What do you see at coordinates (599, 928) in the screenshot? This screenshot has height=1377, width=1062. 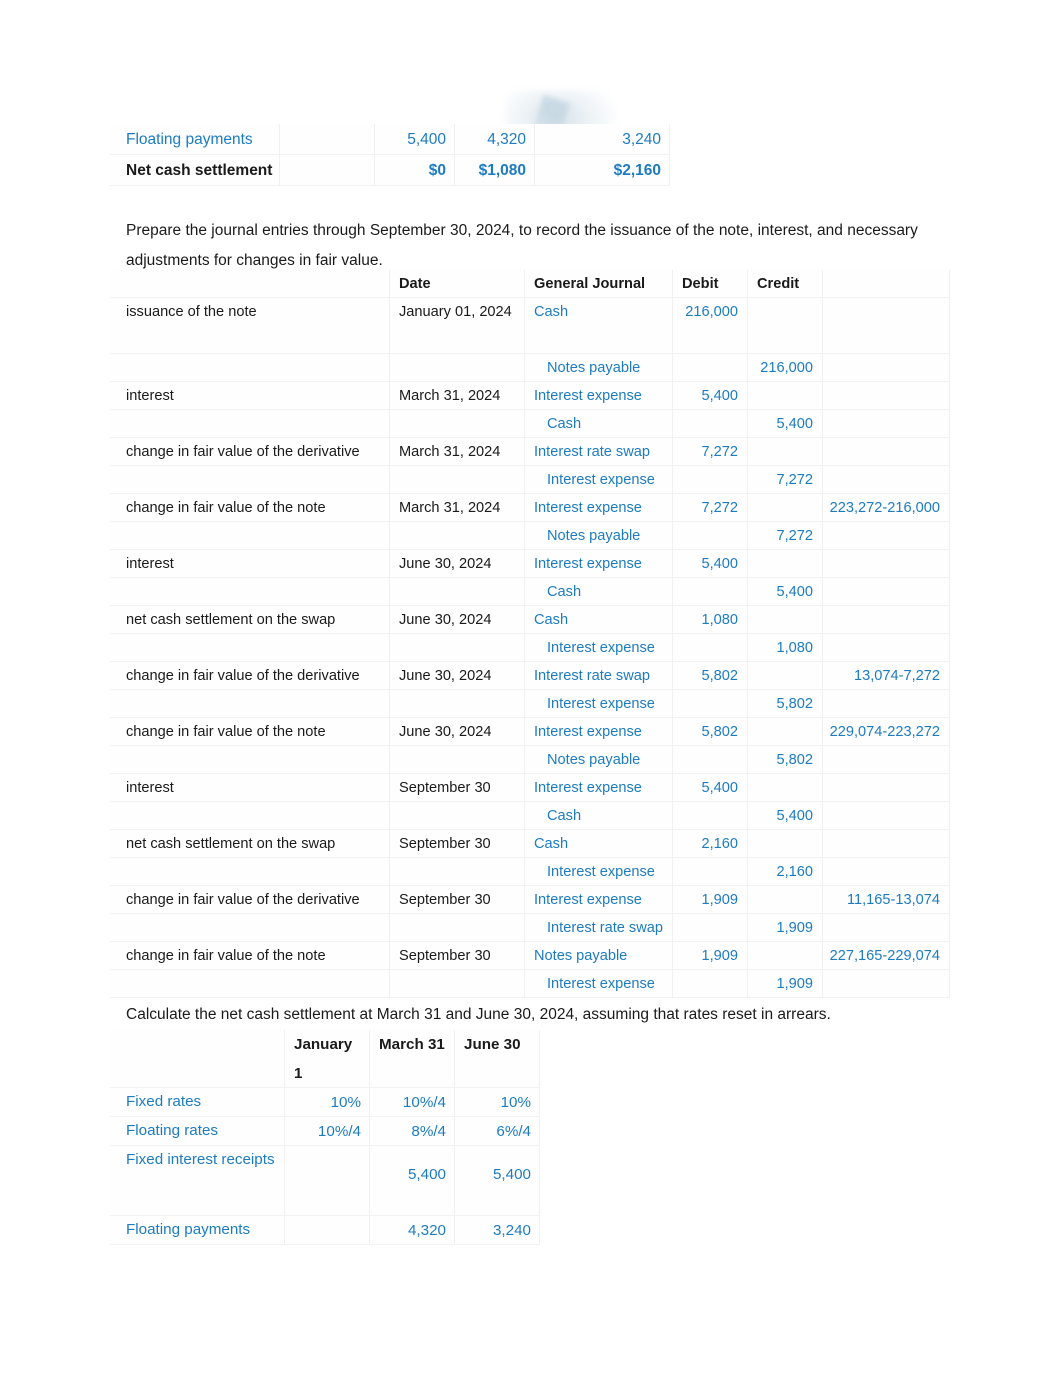 I see `account-name: Interest rate swap` at bounding box center [599, 928].